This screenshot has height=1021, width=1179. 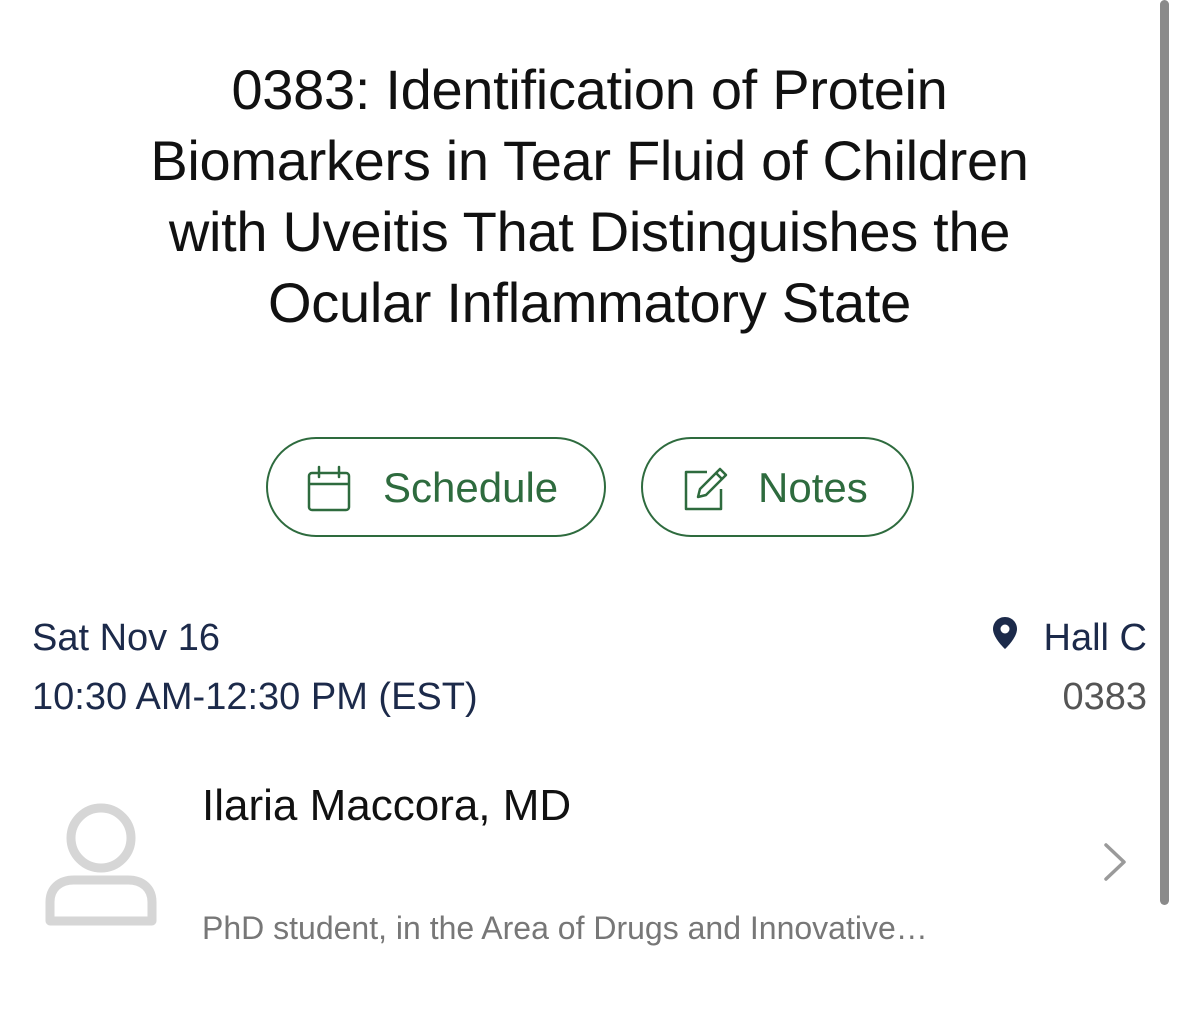 I want to click on edit-note-icon, so click(x=705, y=494).